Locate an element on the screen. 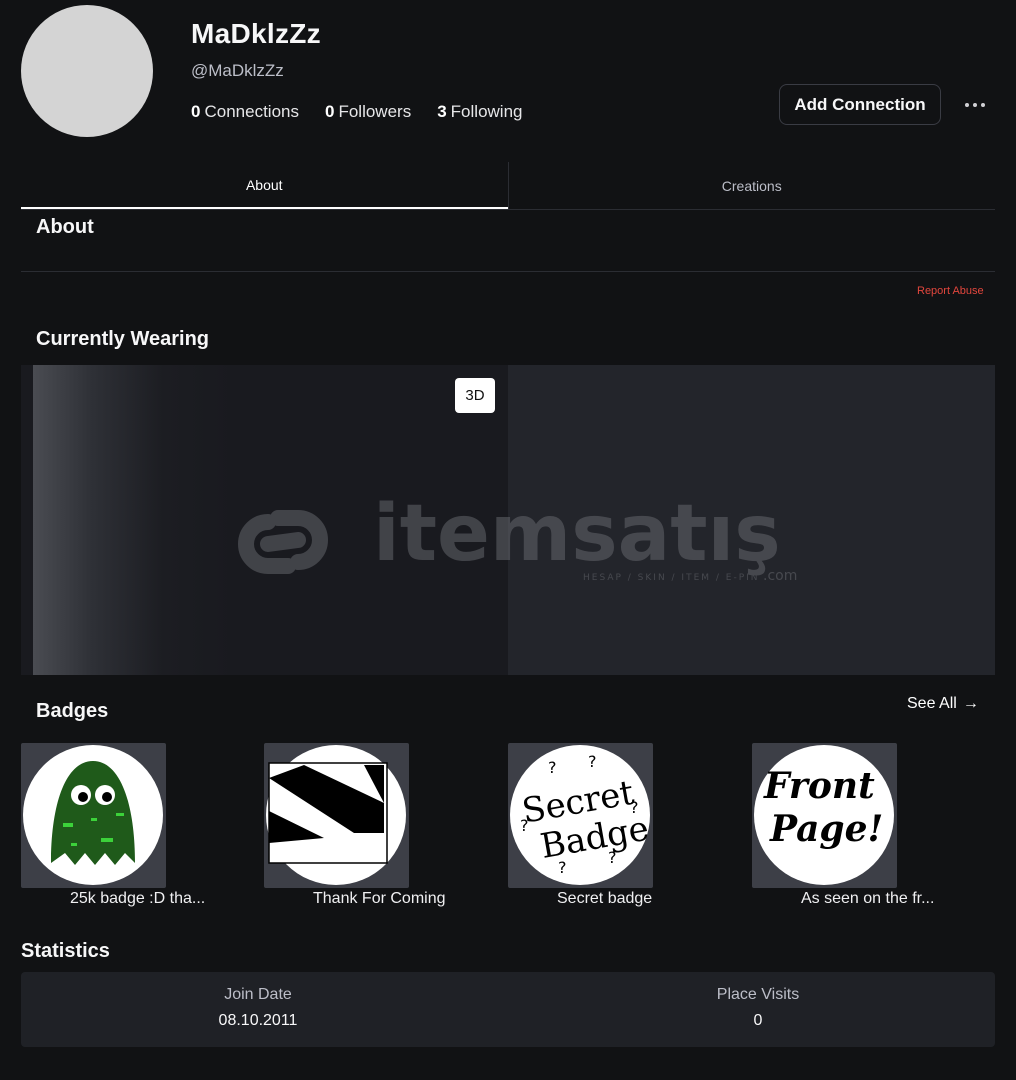 The height and width of the screenshot is (1080, 1016). svg-text: Page! is located at coordinates (826, 829).